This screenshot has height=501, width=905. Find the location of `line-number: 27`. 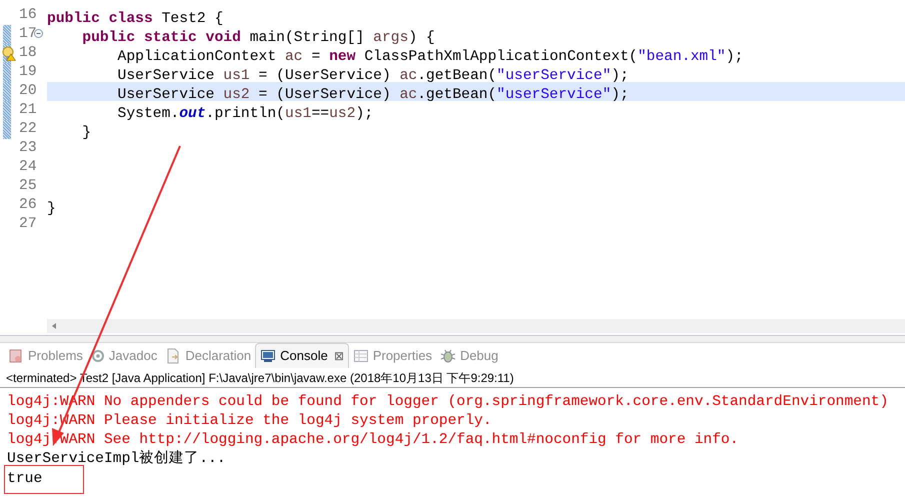

line-number: 27 is located at coordinates (28, 224).